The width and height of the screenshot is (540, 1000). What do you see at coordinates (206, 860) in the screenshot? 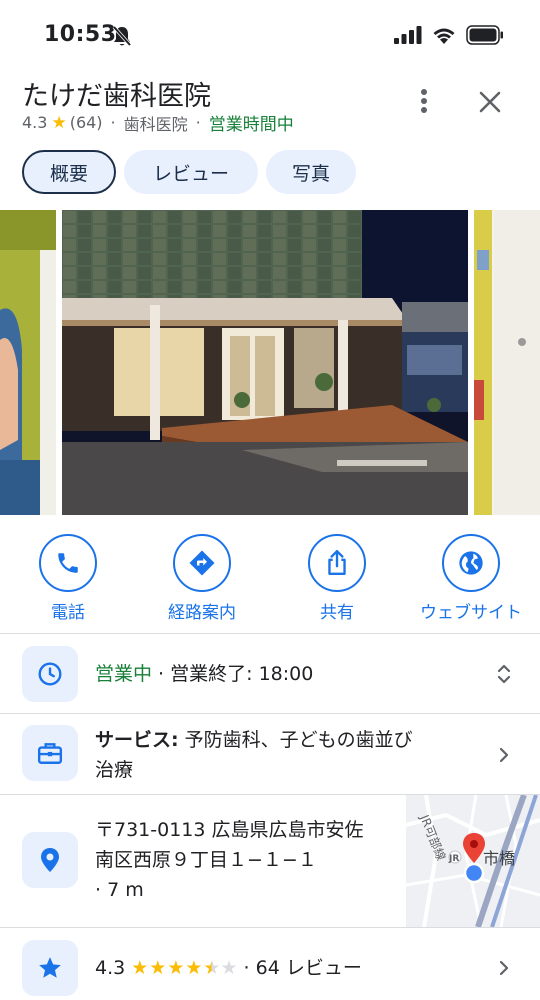
I see `address-line2: 南区西原９丁目１−１−１` at bounding box center [206, 860].